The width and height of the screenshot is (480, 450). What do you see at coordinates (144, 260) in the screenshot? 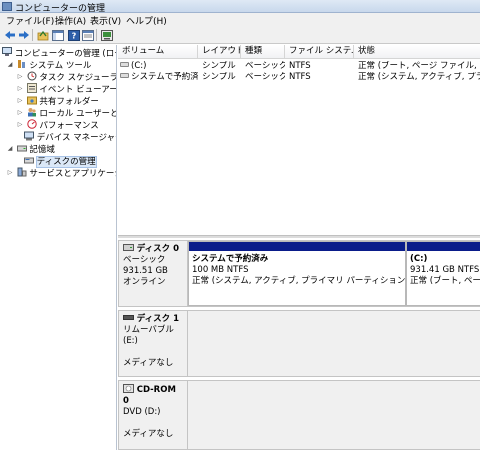
I see `disk-type: ベーシック` at bounding box center [144, 260].